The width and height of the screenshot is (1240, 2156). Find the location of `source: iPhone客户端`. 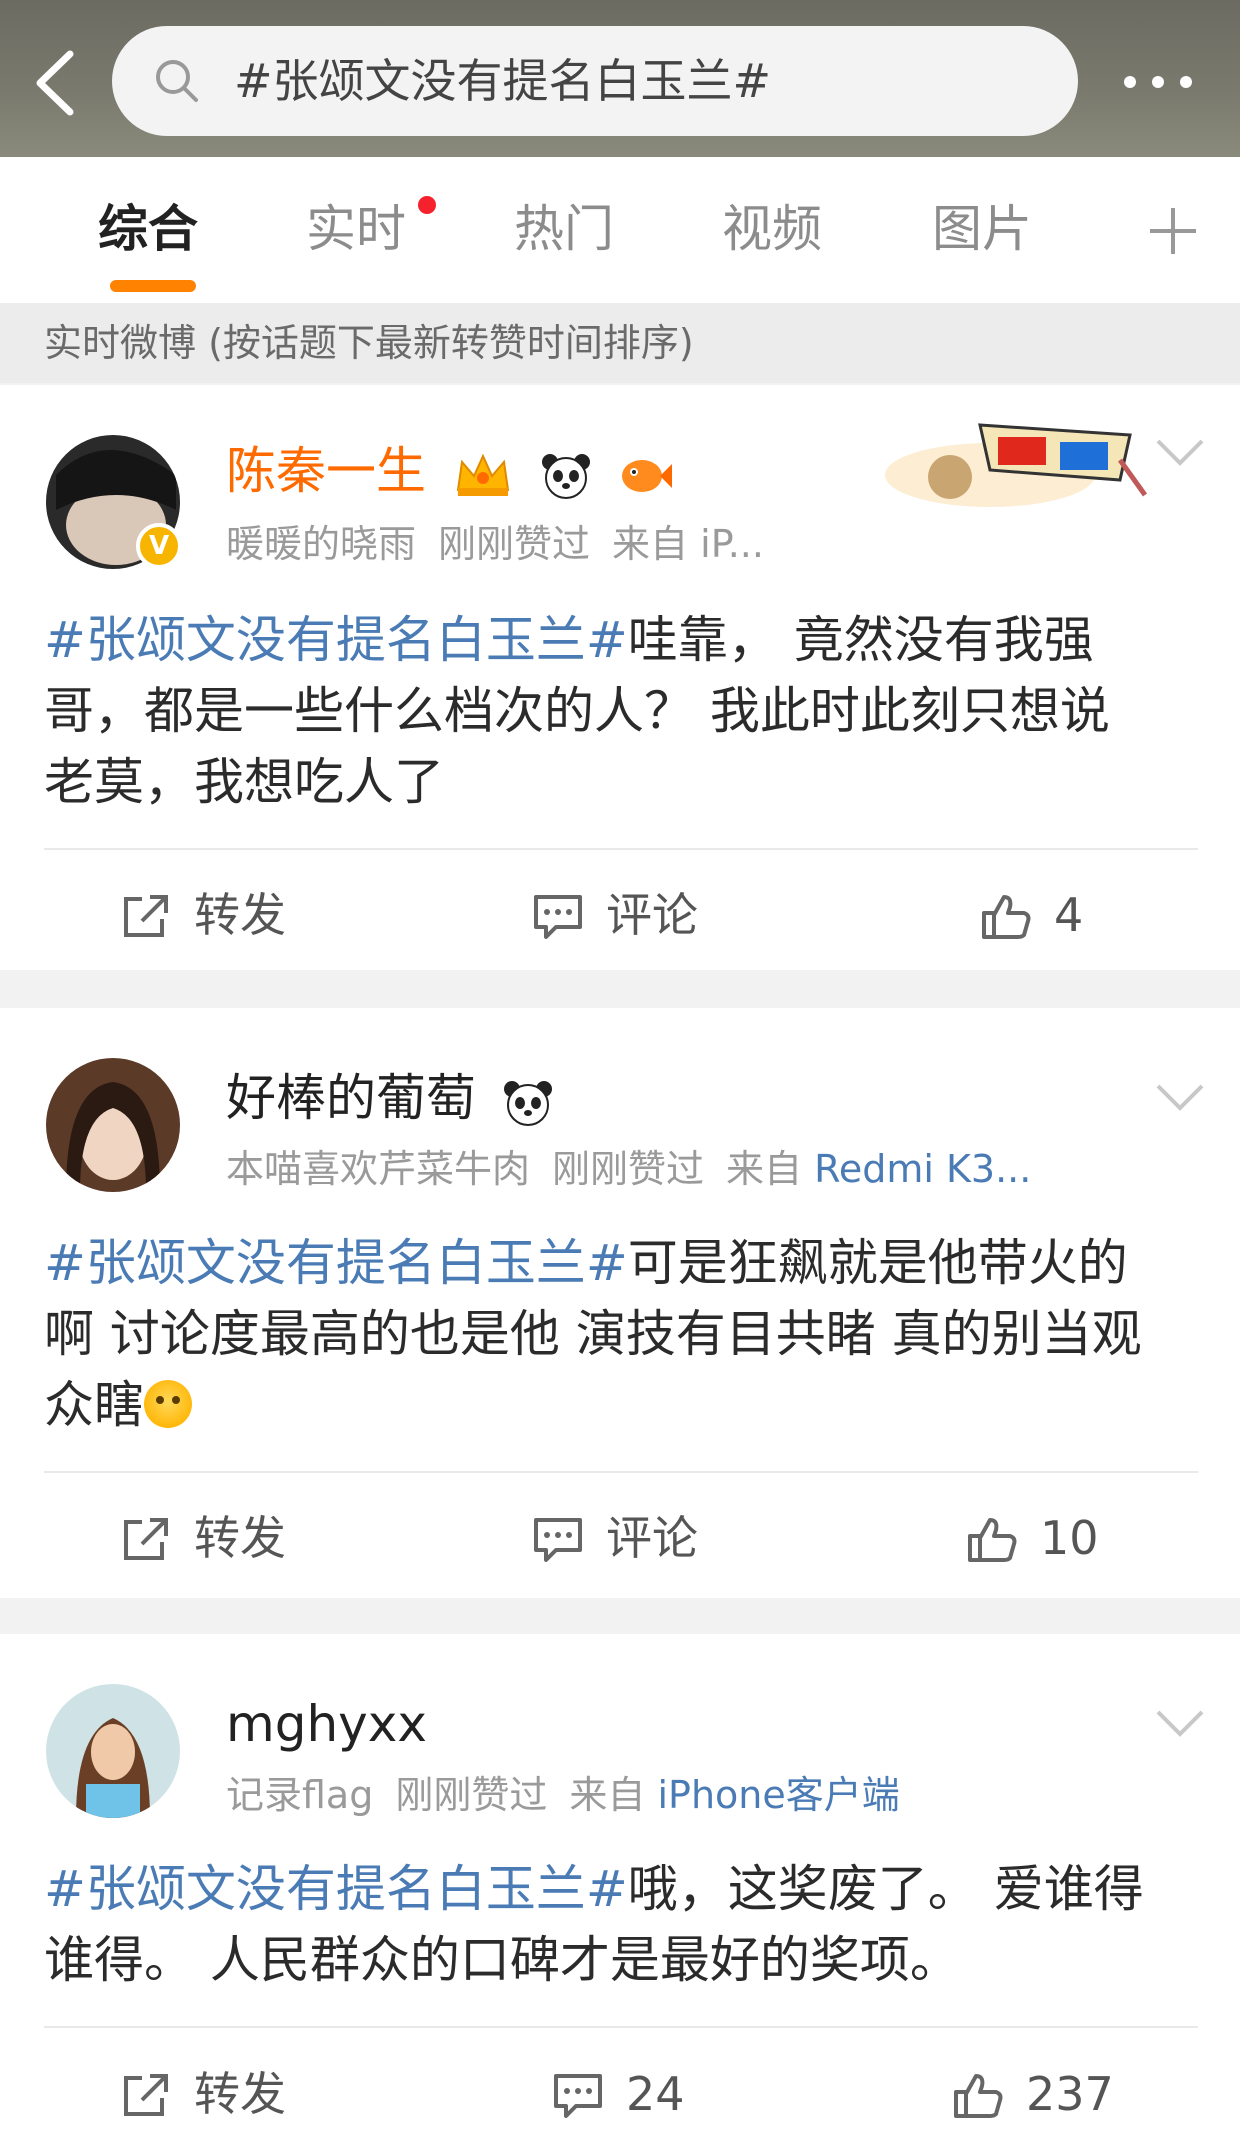

source: iPhone客户端 is located at coordinates (778, 1795).